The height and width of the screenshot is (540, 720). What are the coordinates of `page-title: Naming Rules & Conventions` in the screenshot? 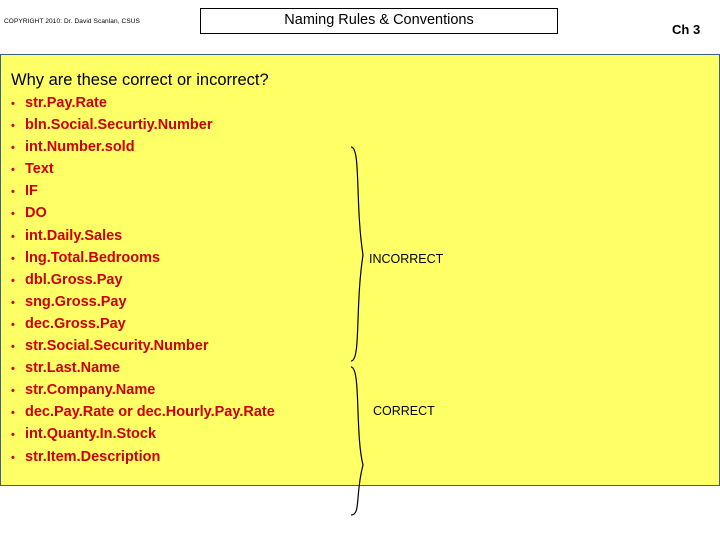 It's located at (379, 20).